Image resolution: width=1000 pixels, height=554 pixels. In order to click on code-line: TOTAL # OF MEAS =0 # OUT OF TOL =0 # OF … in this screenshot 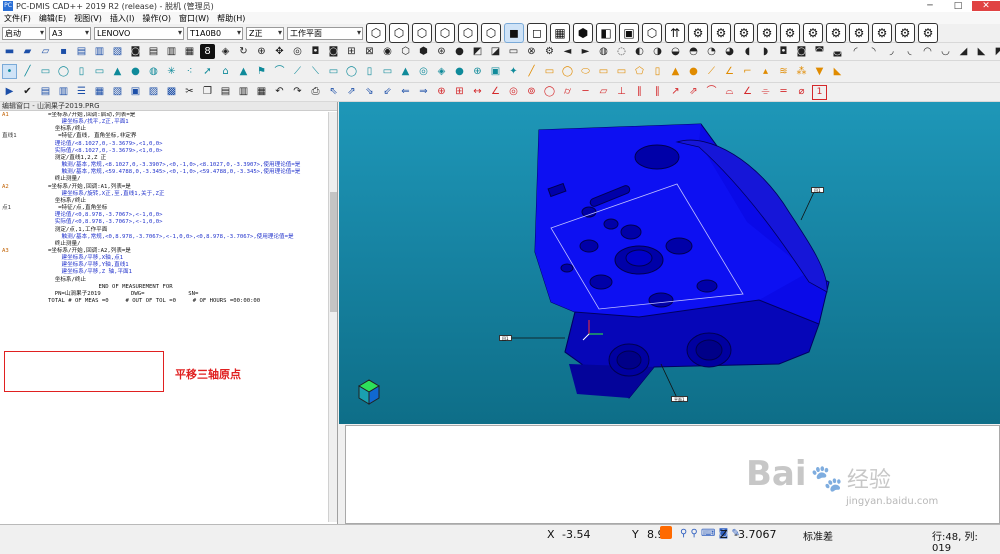, I will do `click(165, 301)`.